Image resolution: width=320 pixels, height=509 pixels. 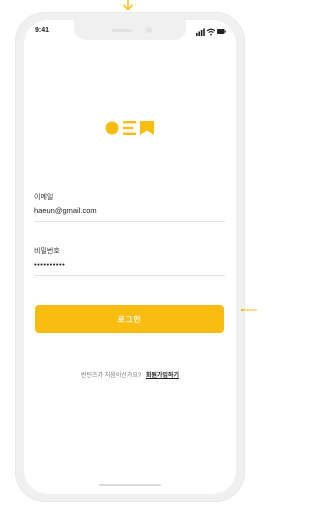 I want to click on arrow-down-icon, so click(x=128, y=5).